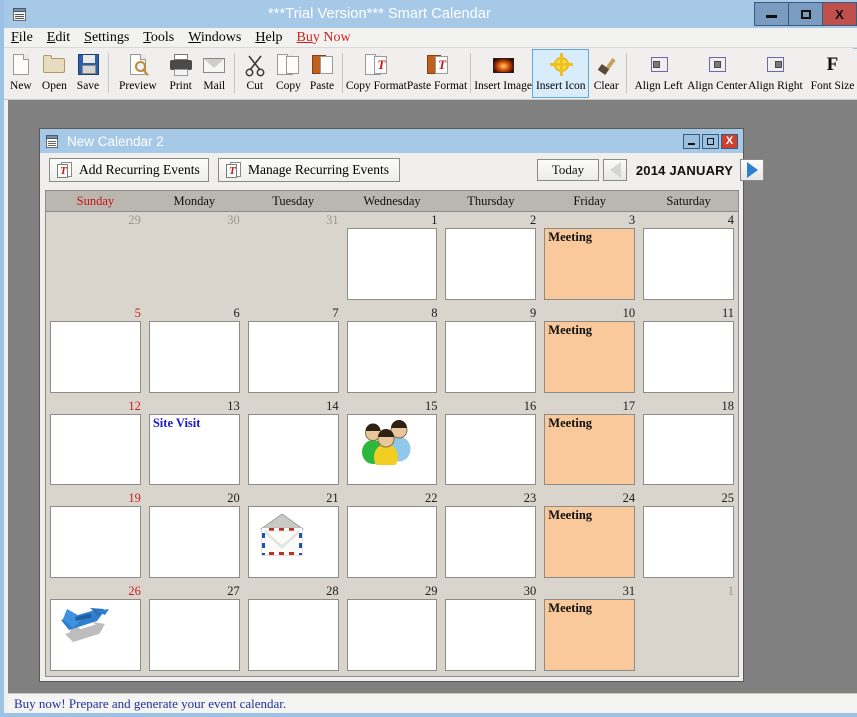 This screenshot has width=857, height=717. I want to click on calendar-day-cell: 10 Meeting, so click(589, 351).